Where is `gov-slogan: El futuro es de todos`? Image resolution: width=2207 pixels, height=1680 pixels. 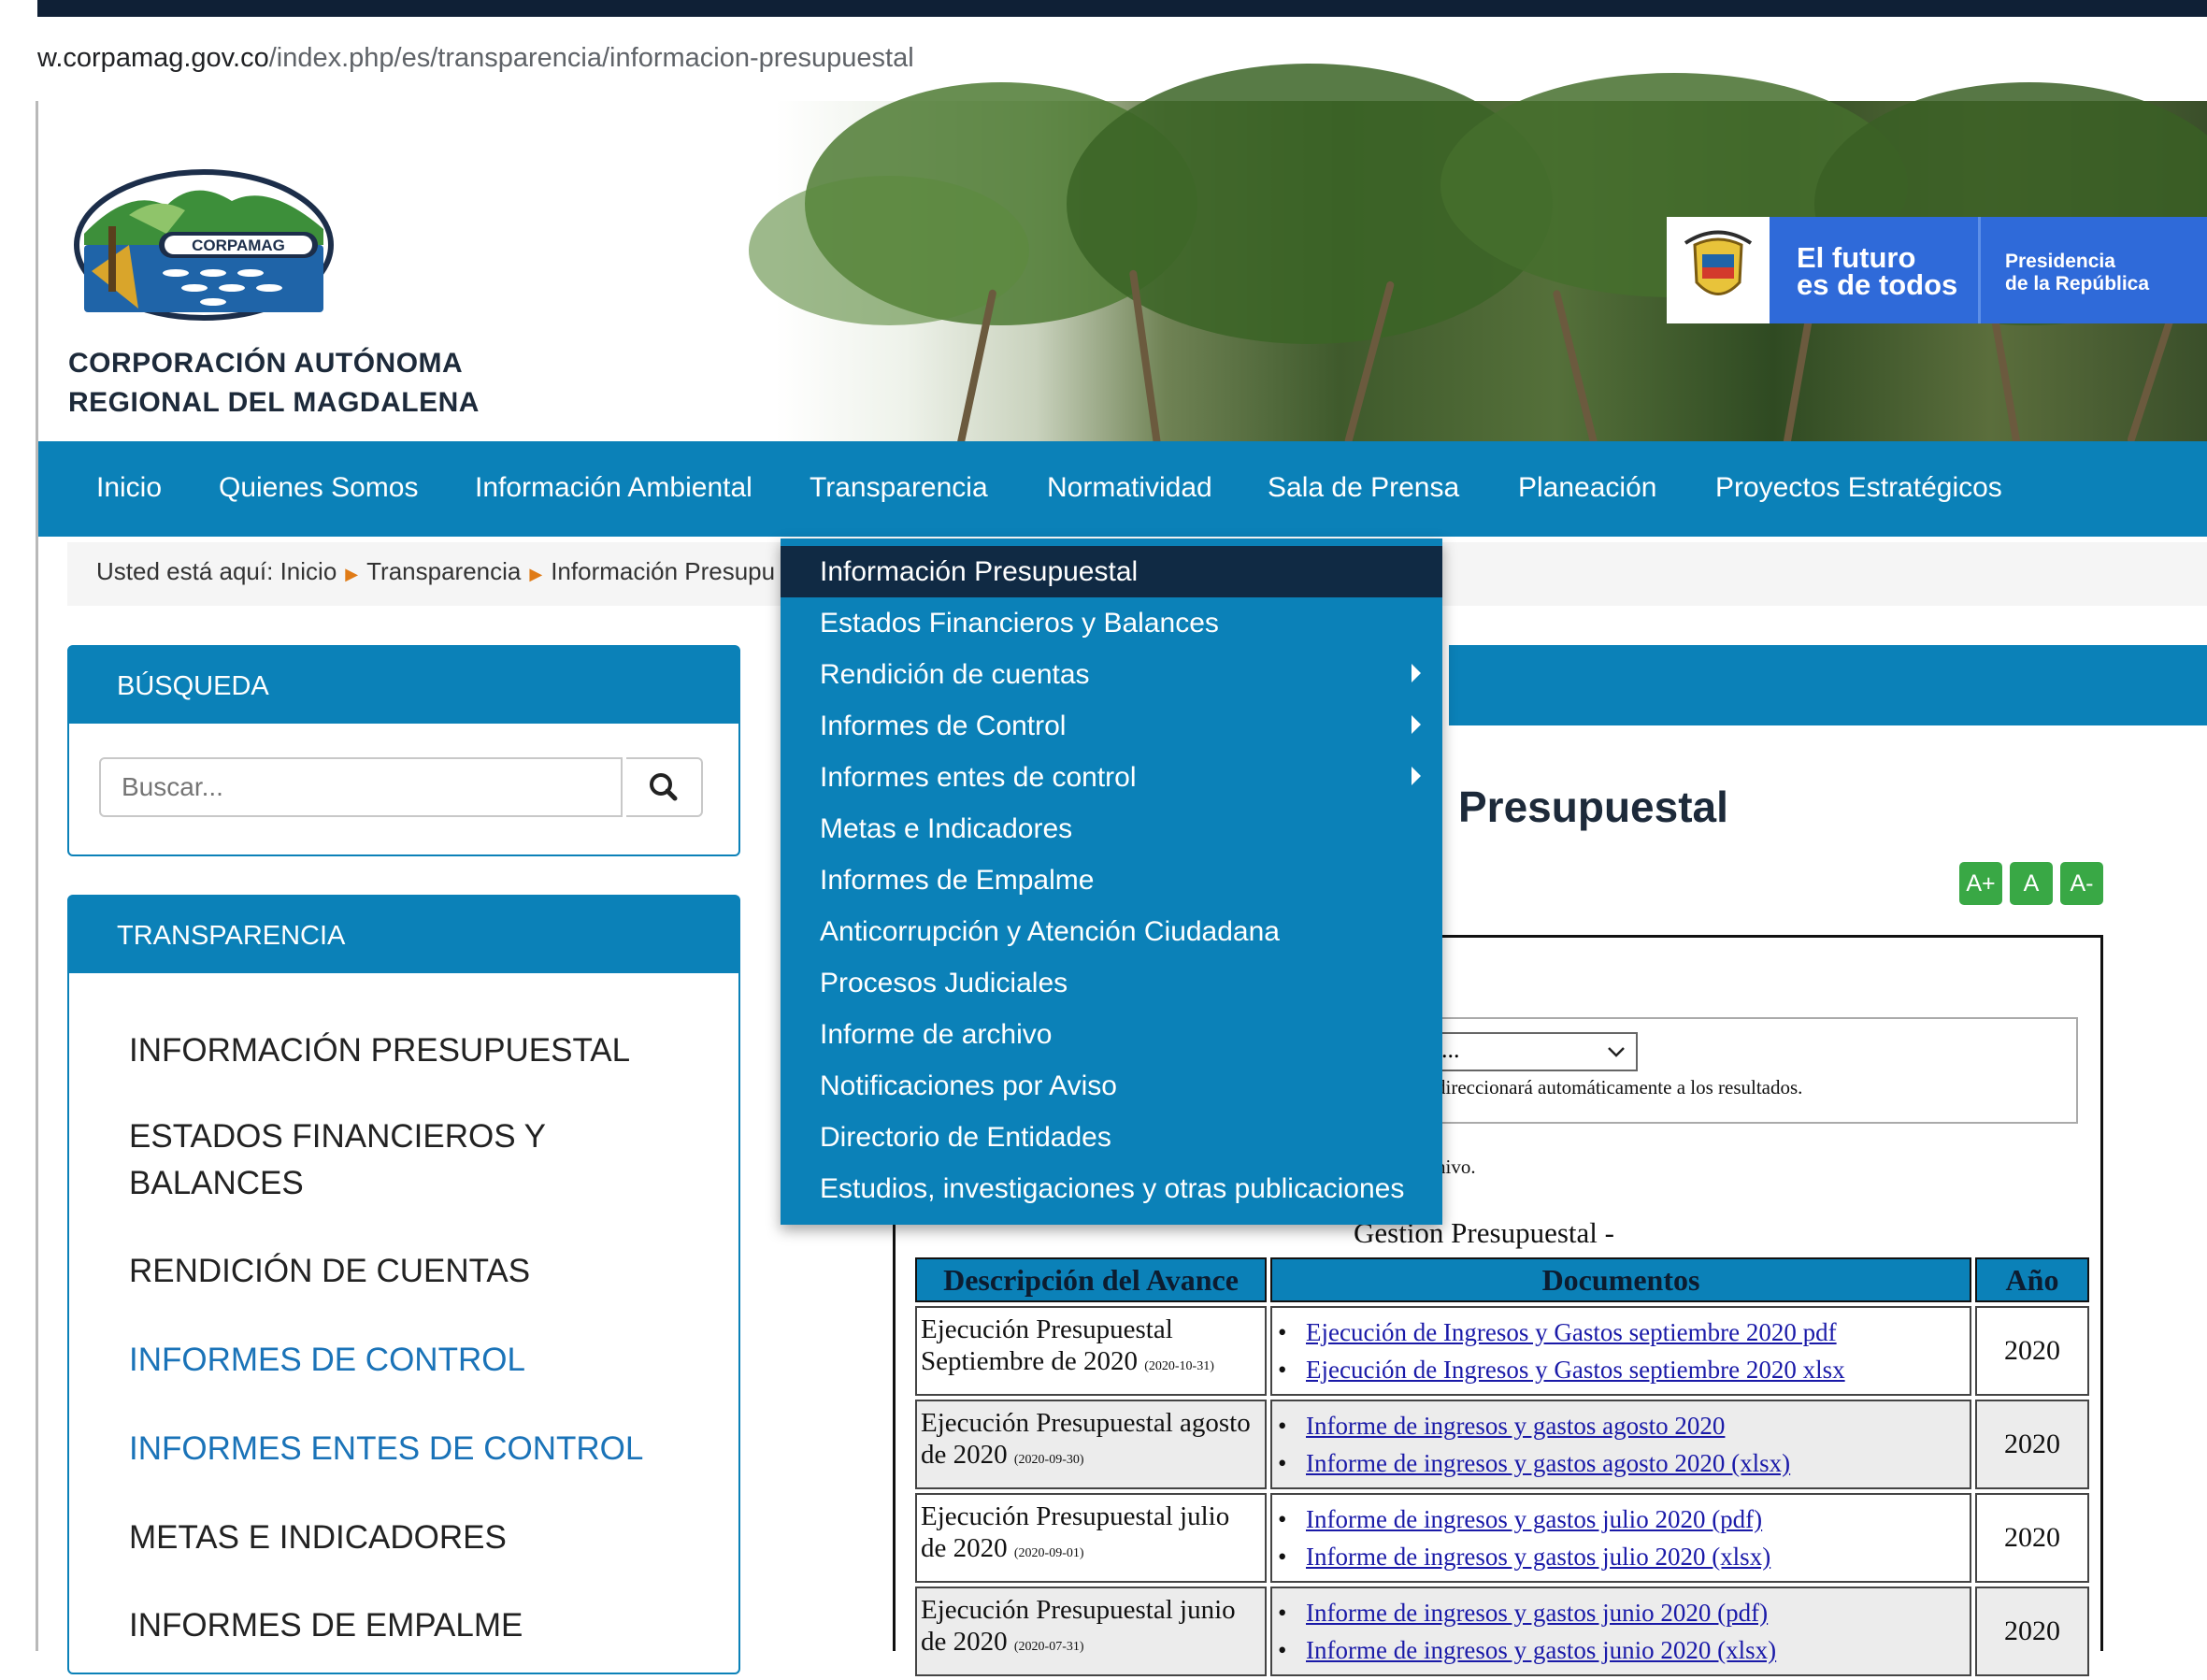 gov-slogan: El futuro es de todos is located at coordinates (1878, 271).